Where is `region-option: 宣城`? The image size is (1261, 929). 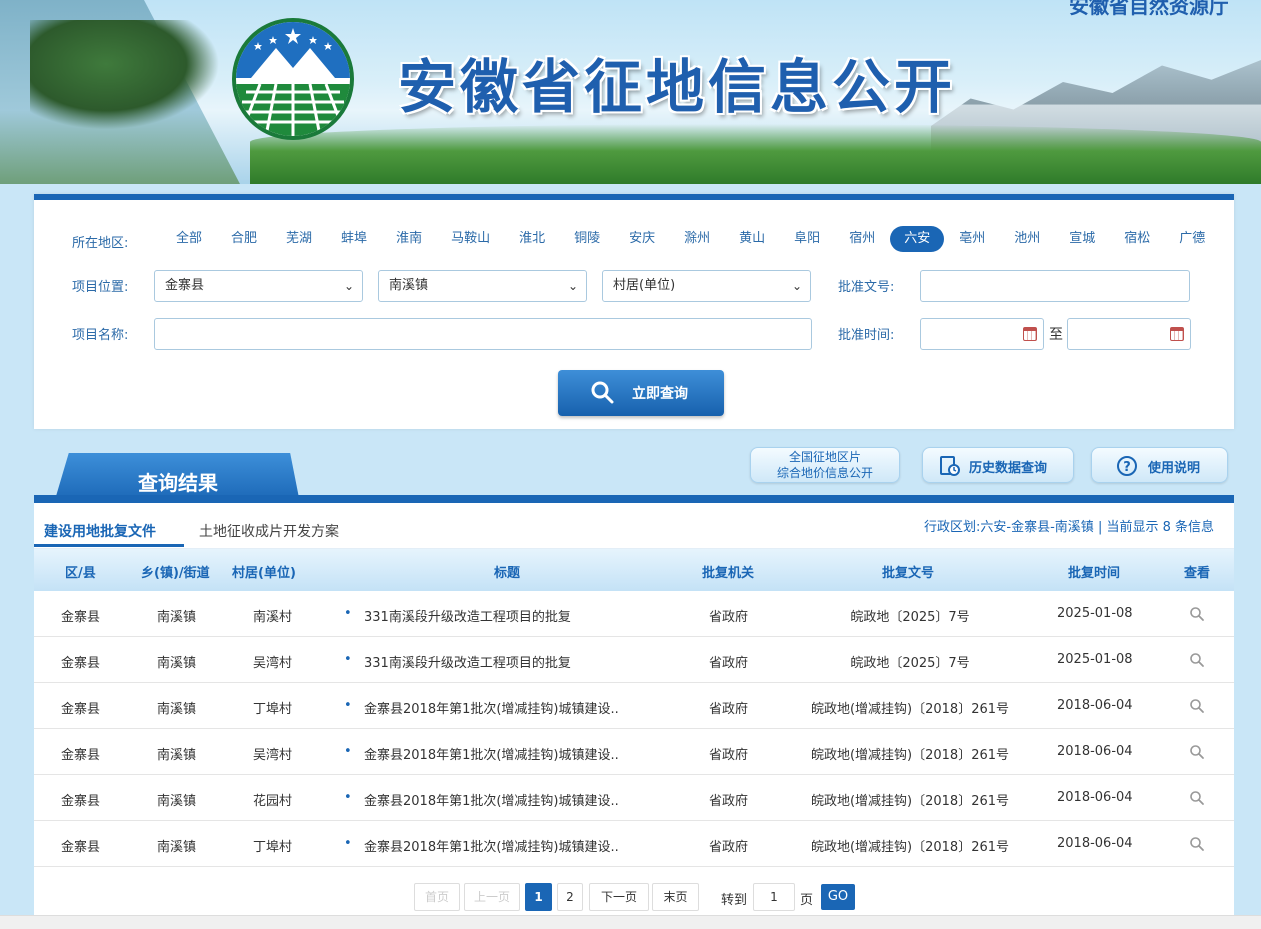 region-option: 宣城 is located at coordinates (1082, 239).